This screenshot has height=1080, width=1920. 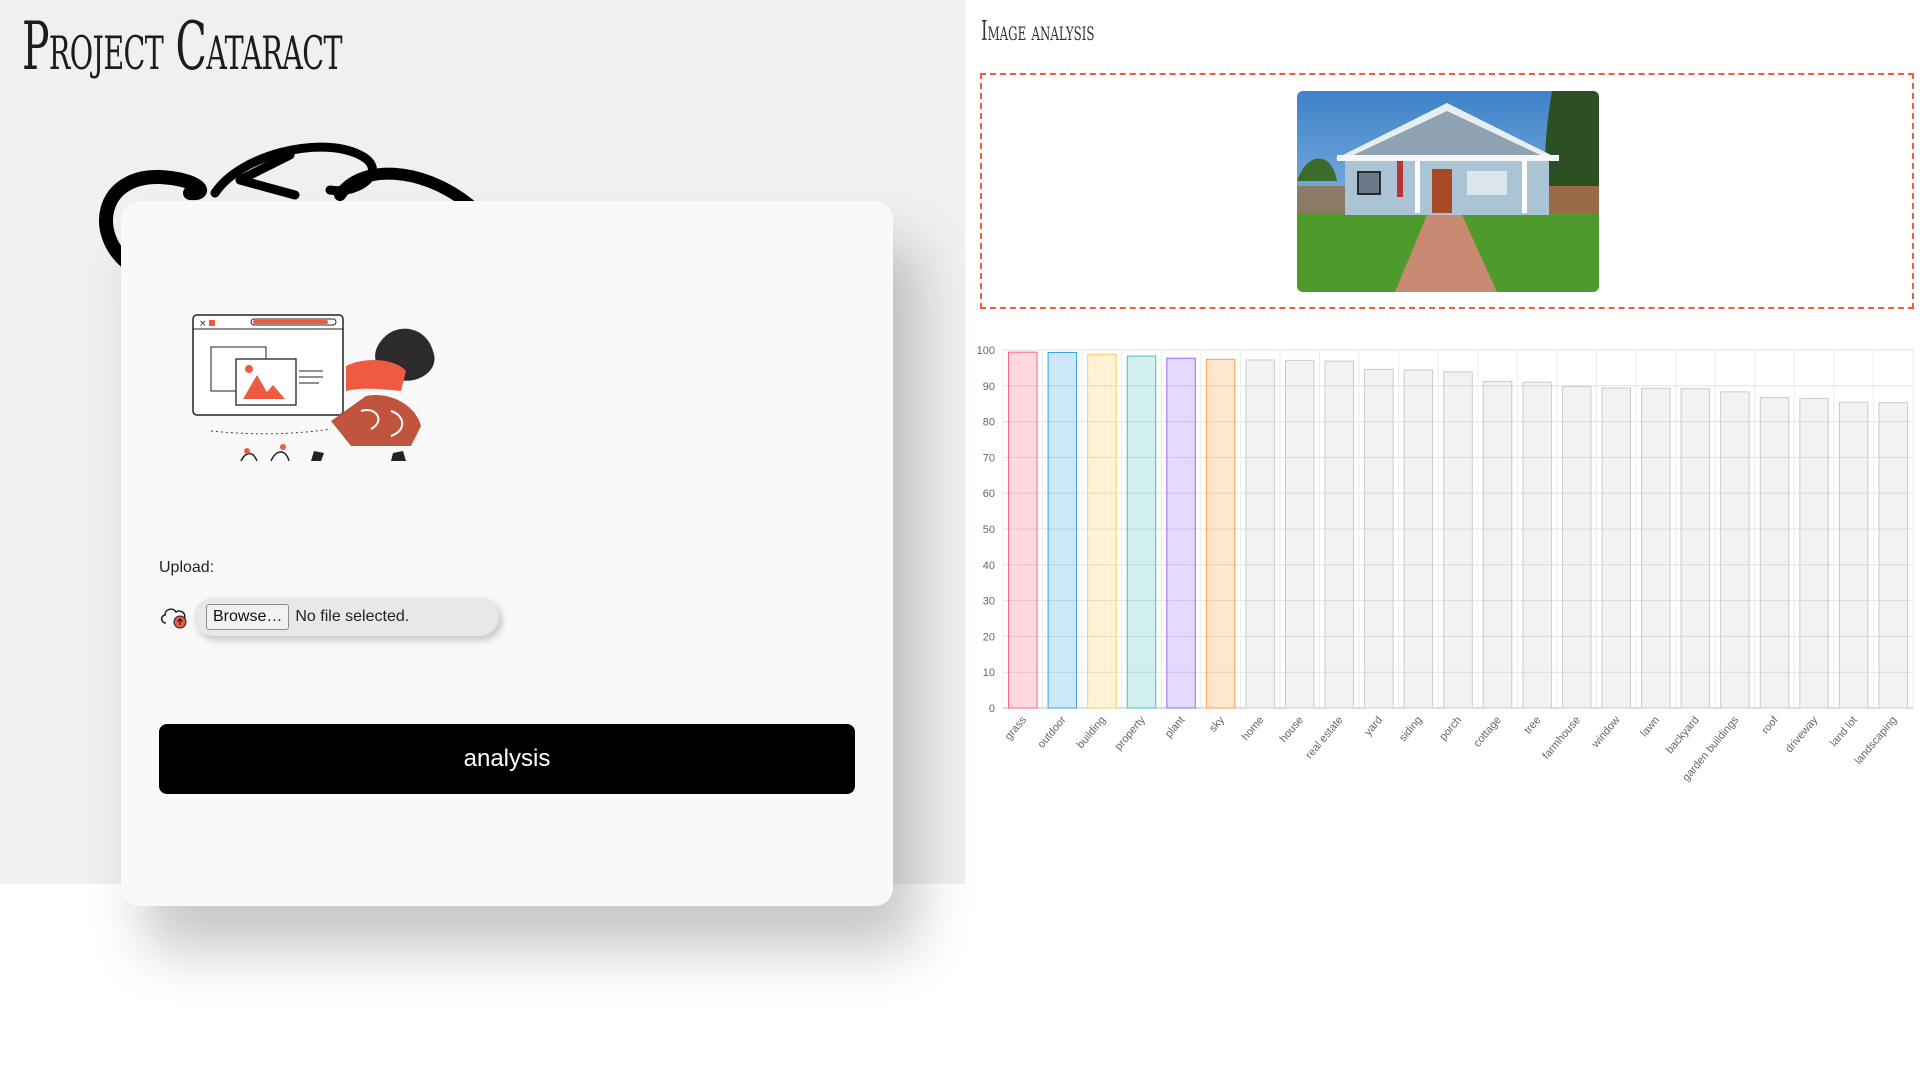 I want to click on bar-backyard, so click(x=1695, y=548).